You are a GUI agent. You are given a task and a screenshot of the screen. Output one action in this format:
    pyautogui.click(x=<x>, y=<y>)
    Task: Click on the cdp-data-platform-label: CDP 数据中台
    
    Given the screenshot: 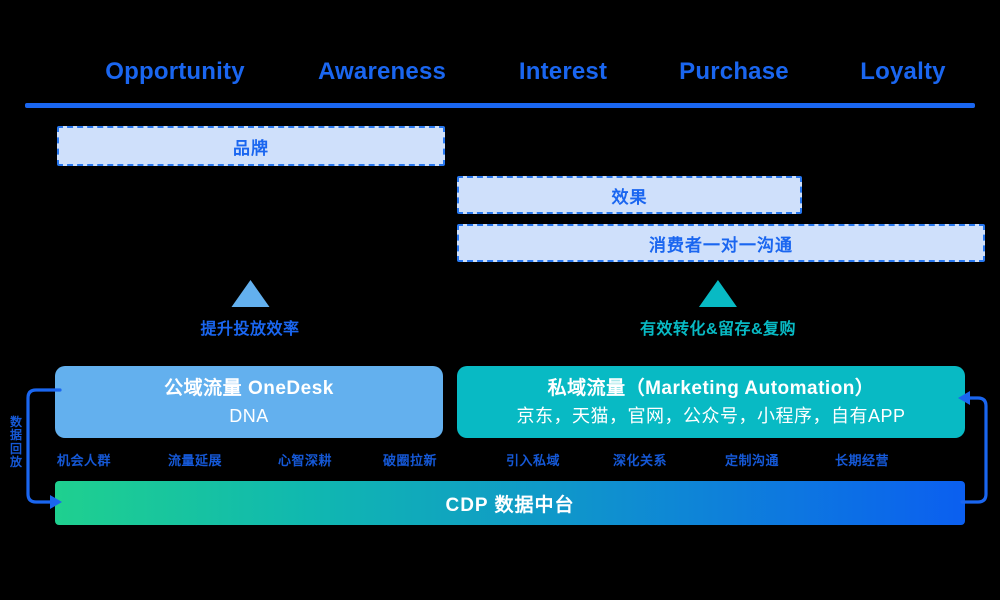 What is the action you would take?
    pyautogui.click(x=510, y=505)
    